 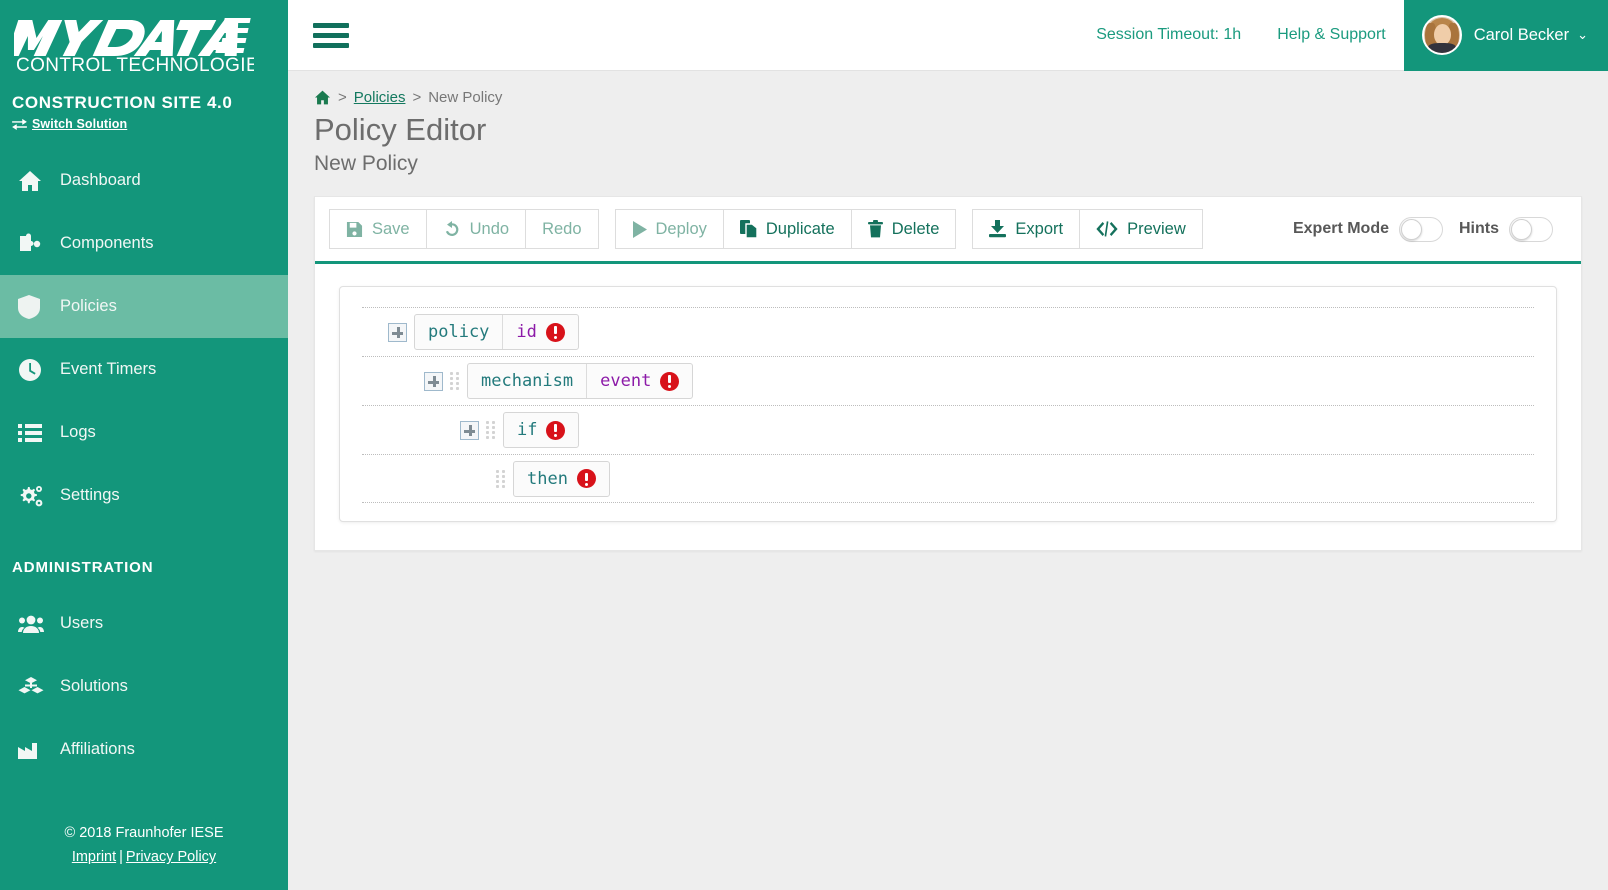 I want to click on svg-text: CONTROL TECHNOLOGIES, so click(x=135, y=64).